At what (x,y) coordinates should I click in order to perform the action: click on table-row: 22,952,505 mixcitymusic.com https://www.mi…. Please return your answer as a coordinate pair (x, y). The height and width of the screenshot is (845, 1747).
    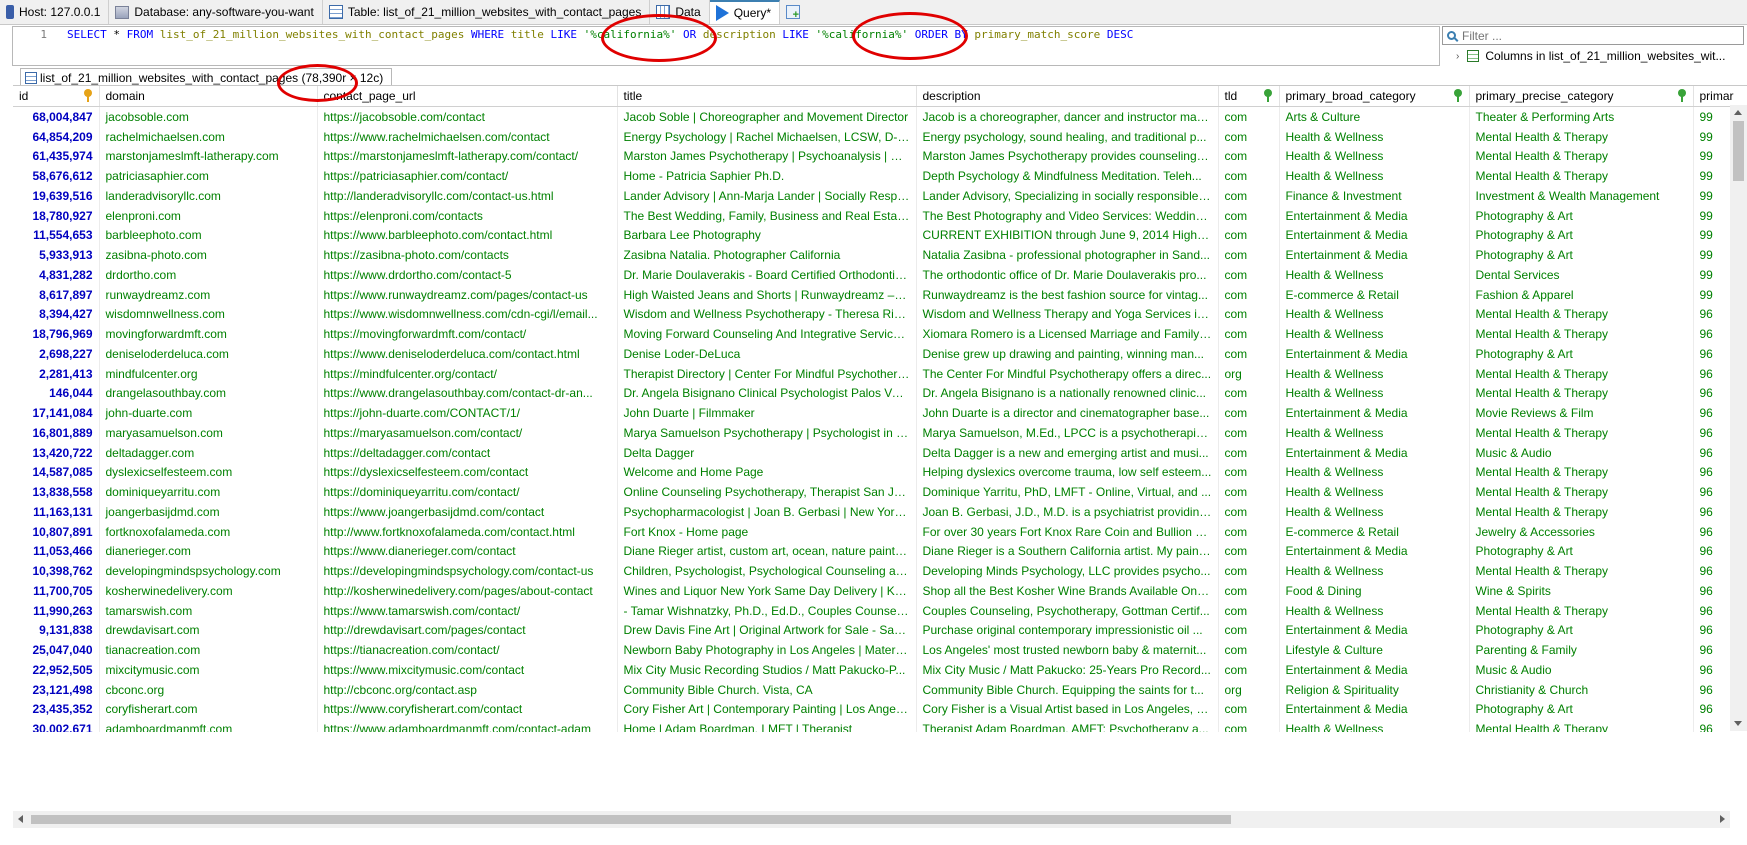
    Looking at the image, I should click on (880, 670).